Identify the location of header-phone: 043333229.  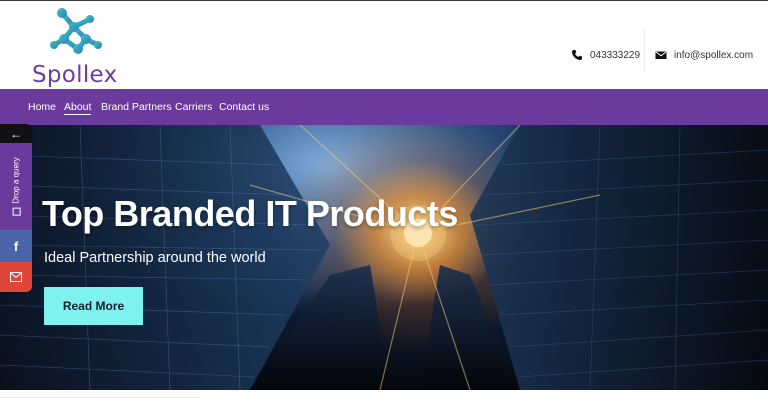
(605, 55).